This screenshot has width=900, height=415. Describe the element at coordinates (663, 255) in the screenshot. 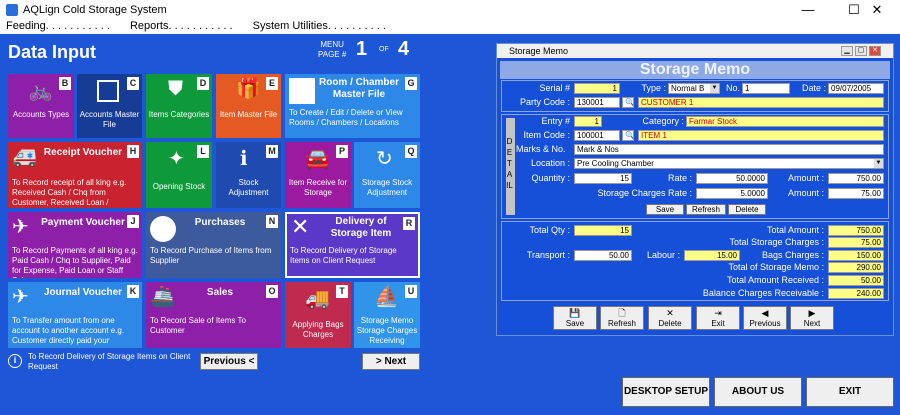

I see `labour-label: Labour :` at that location.